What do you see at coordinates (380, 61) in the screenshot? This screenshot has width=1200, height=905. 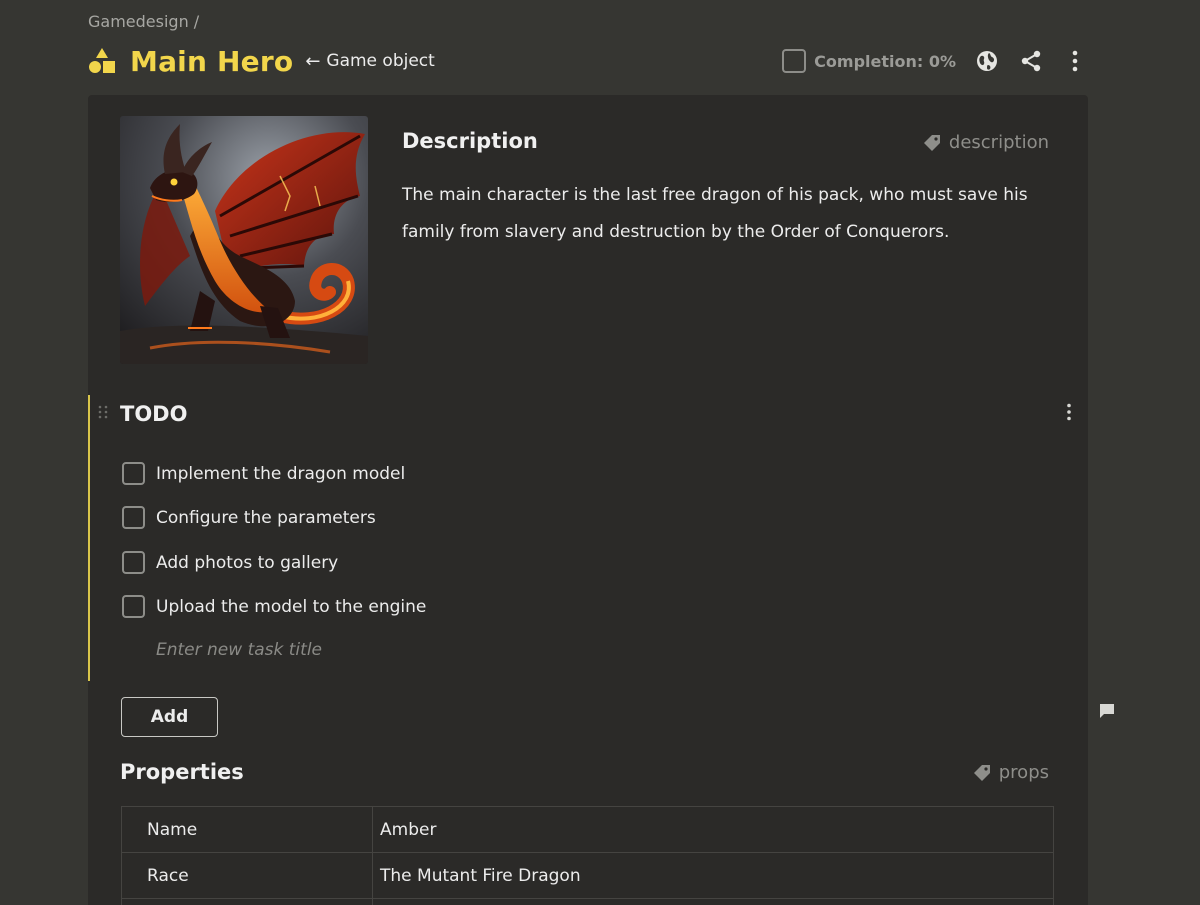 I see `object-type-label: Game object` at bounding box center [380, 61].